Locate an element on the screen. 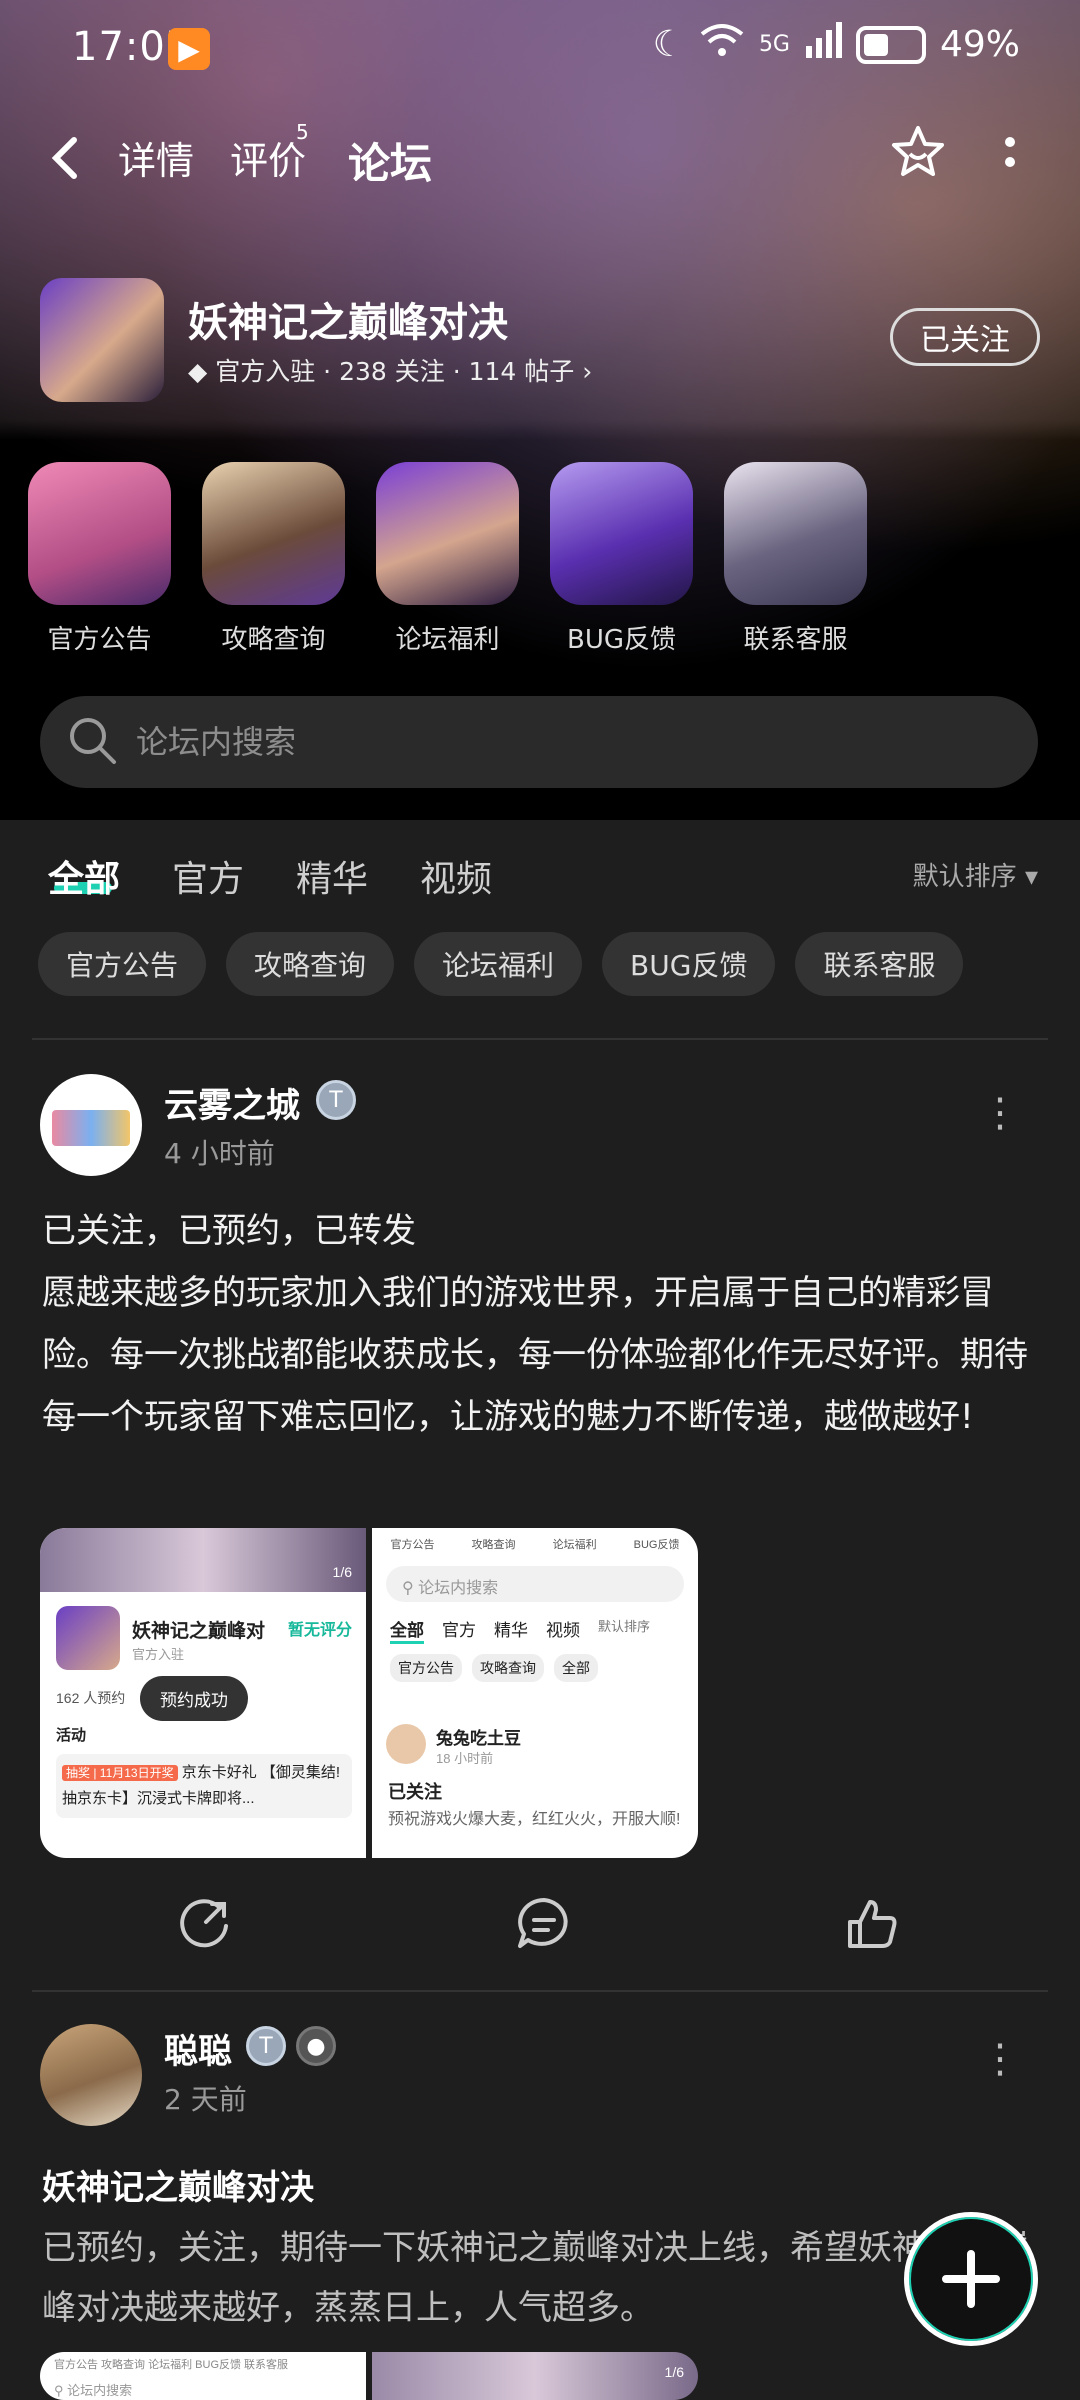  plus-icon is located at coordinates (971, 2279).